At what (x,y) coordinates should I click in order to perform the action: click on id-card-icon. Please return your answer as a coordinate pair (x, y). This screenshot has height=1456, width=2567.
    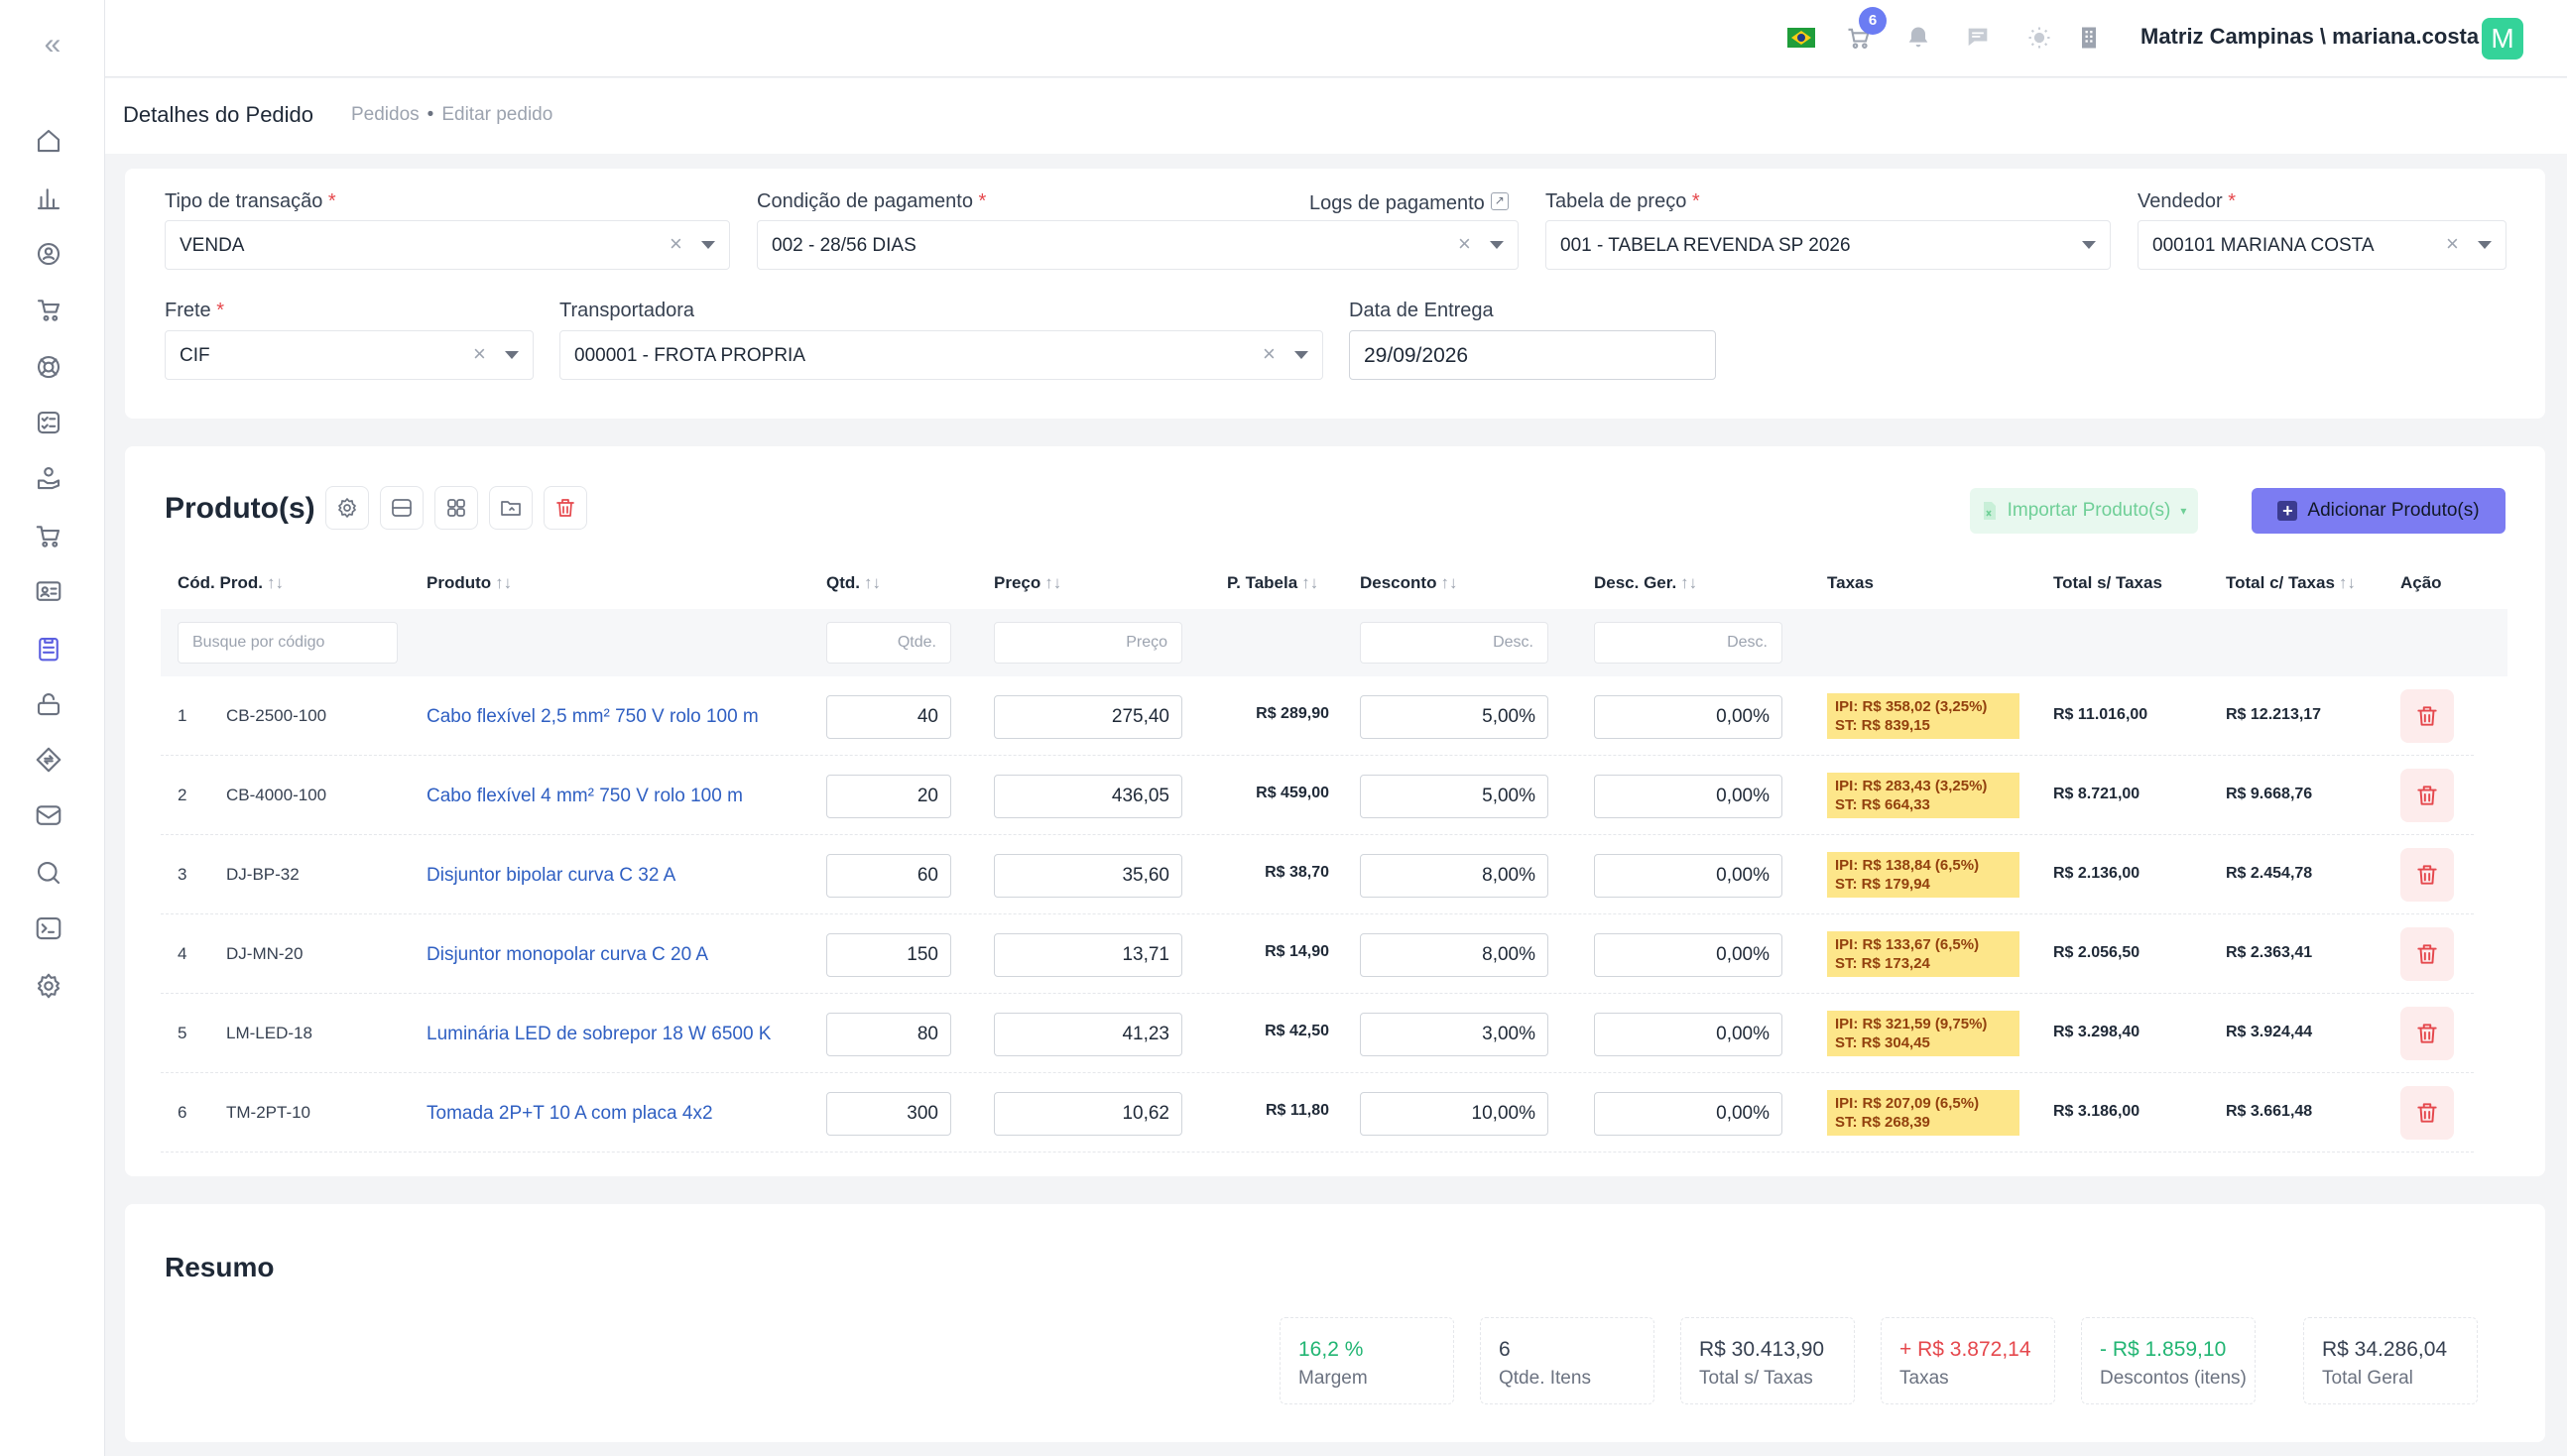
    Looking at the image, I should click on (48, 591).